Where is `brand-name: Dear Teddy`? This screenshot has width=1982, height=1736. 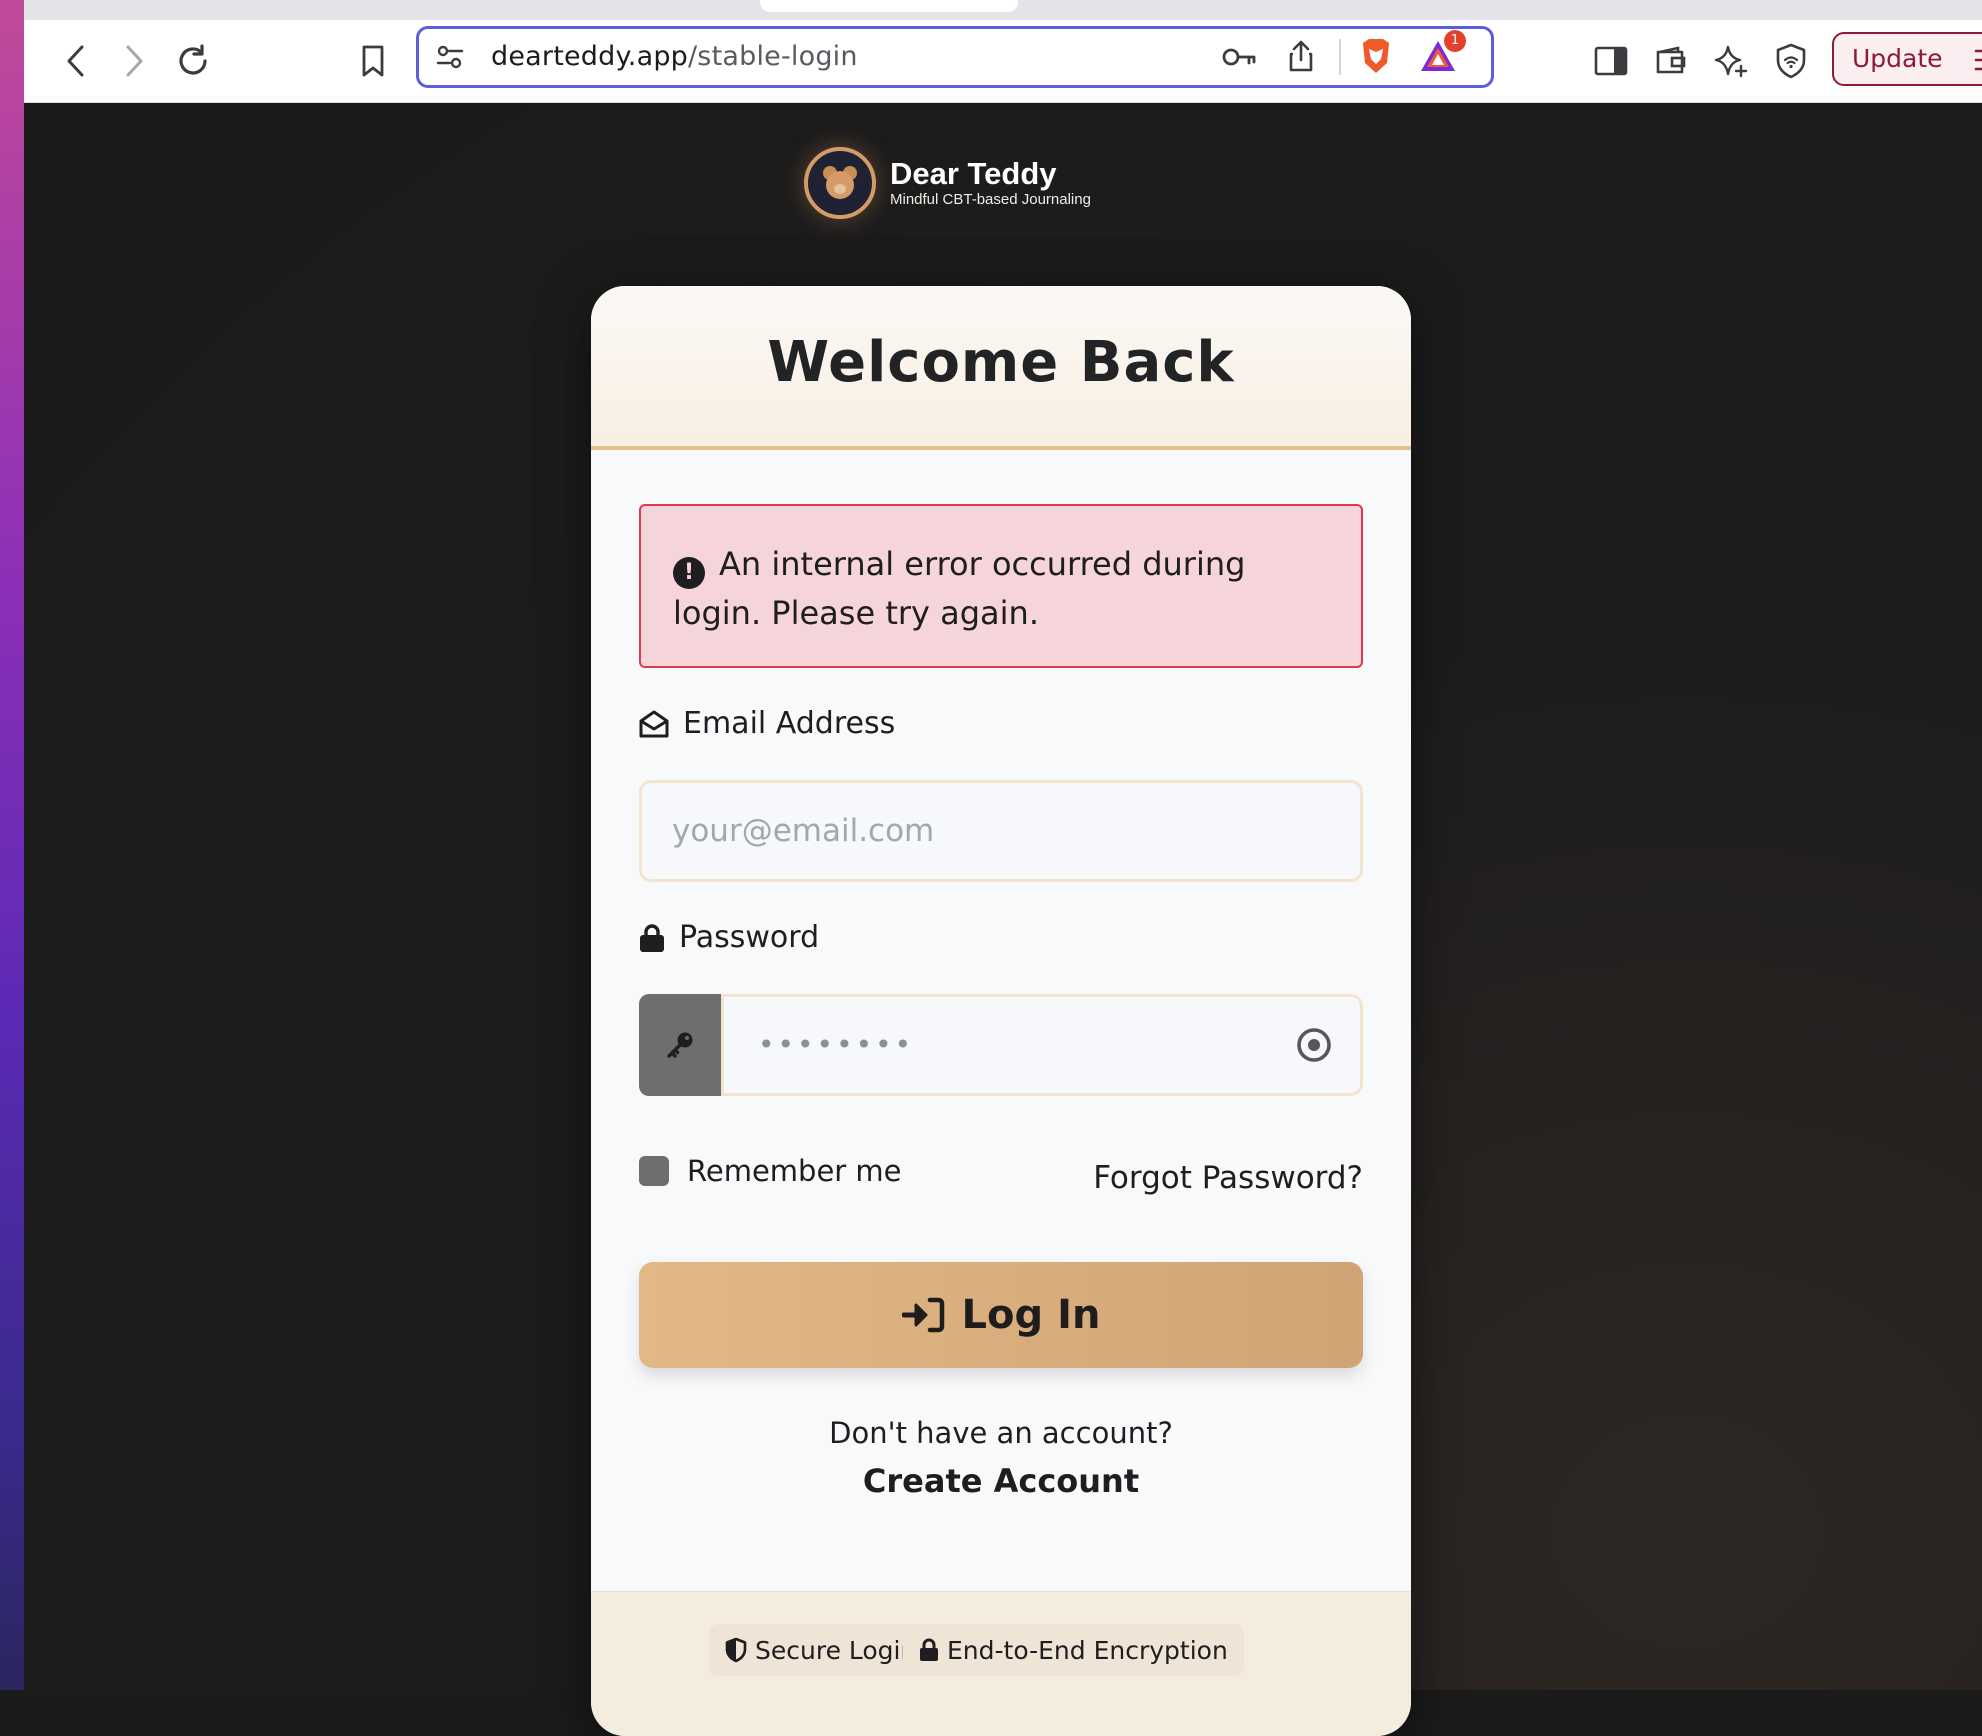 brand-name: Dear Teddy is located at coordinates (973, 173).